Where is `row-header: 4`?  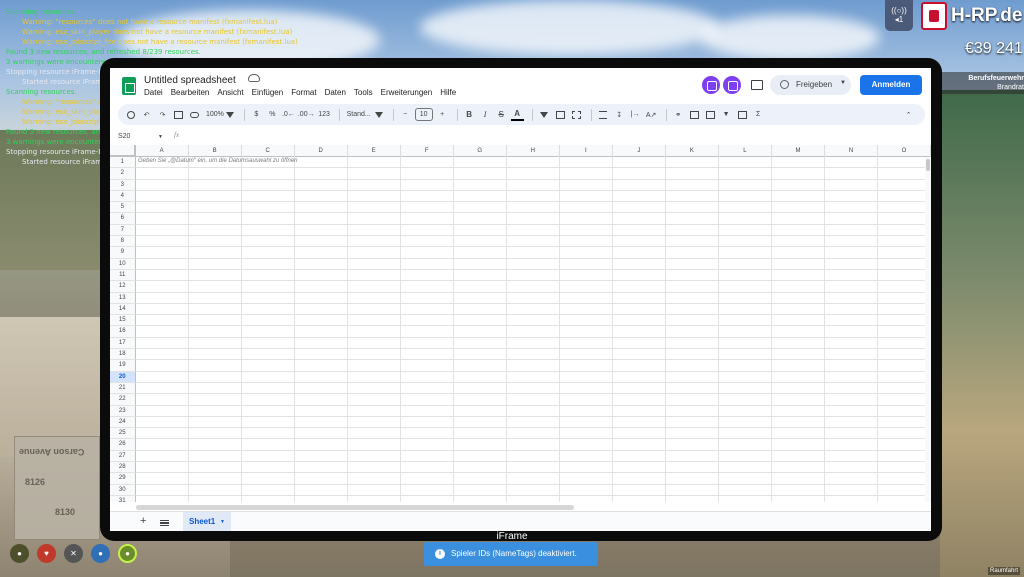 row-header: 4 is located at coordinates (123, 196).